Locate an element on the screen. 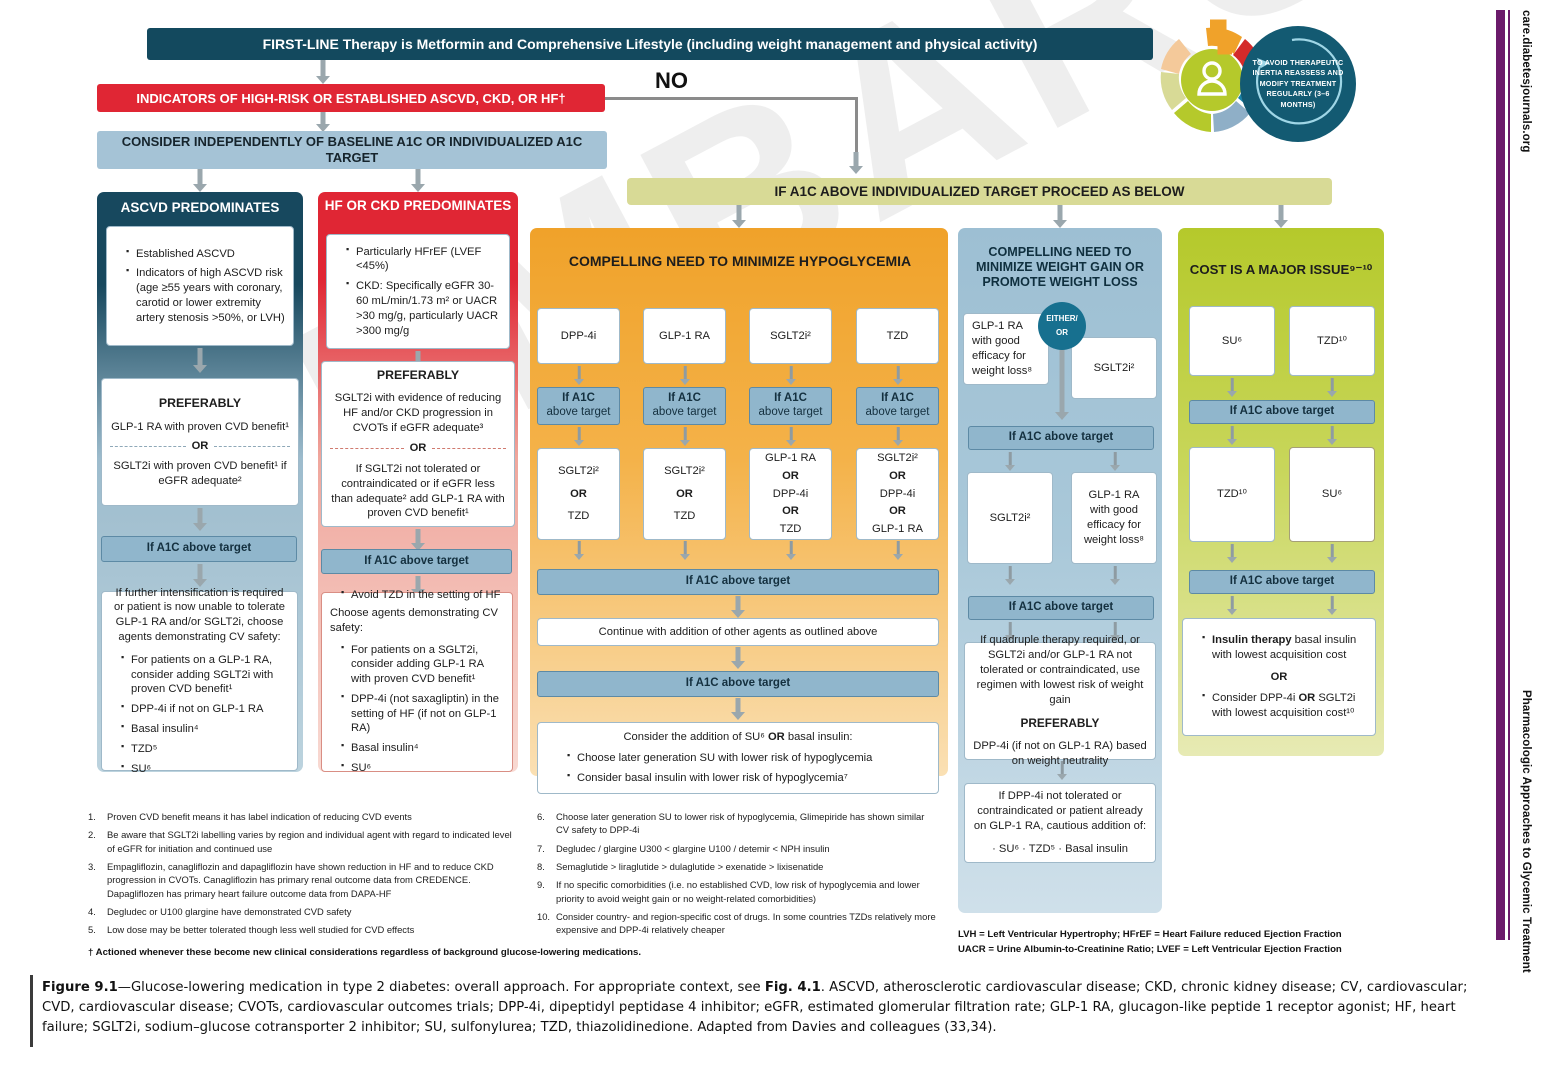 Image resolution: width=1564 pixels, height=1065 pixels. arrow-no-to-a1c-banner is located at coordinates (856, 163).